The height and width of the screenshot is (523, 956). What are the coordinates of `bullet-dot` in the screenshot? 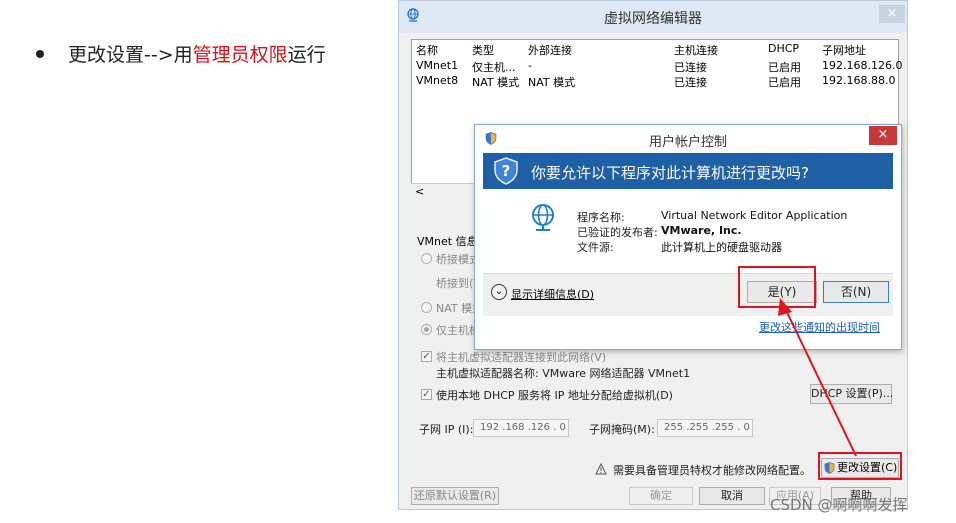 It's located at (40, 53).